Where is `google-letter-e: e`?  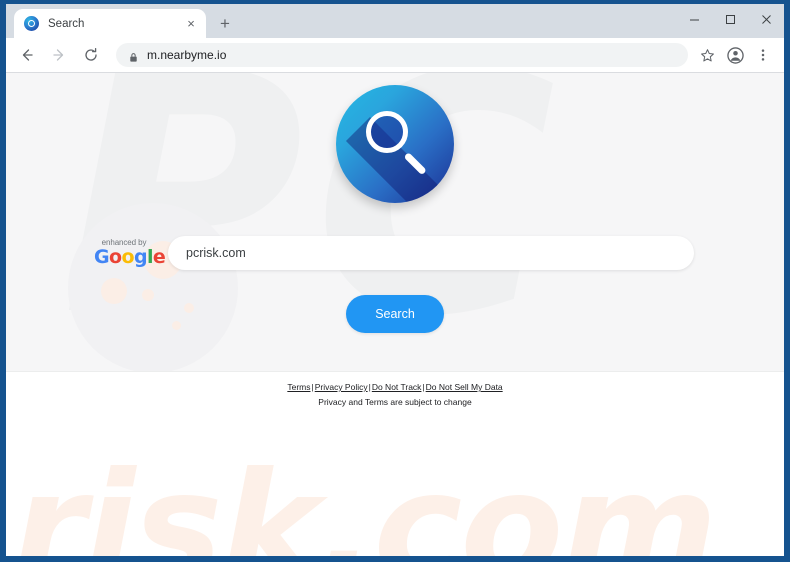 google-letter-e: e is located at coordinates (159, 257).